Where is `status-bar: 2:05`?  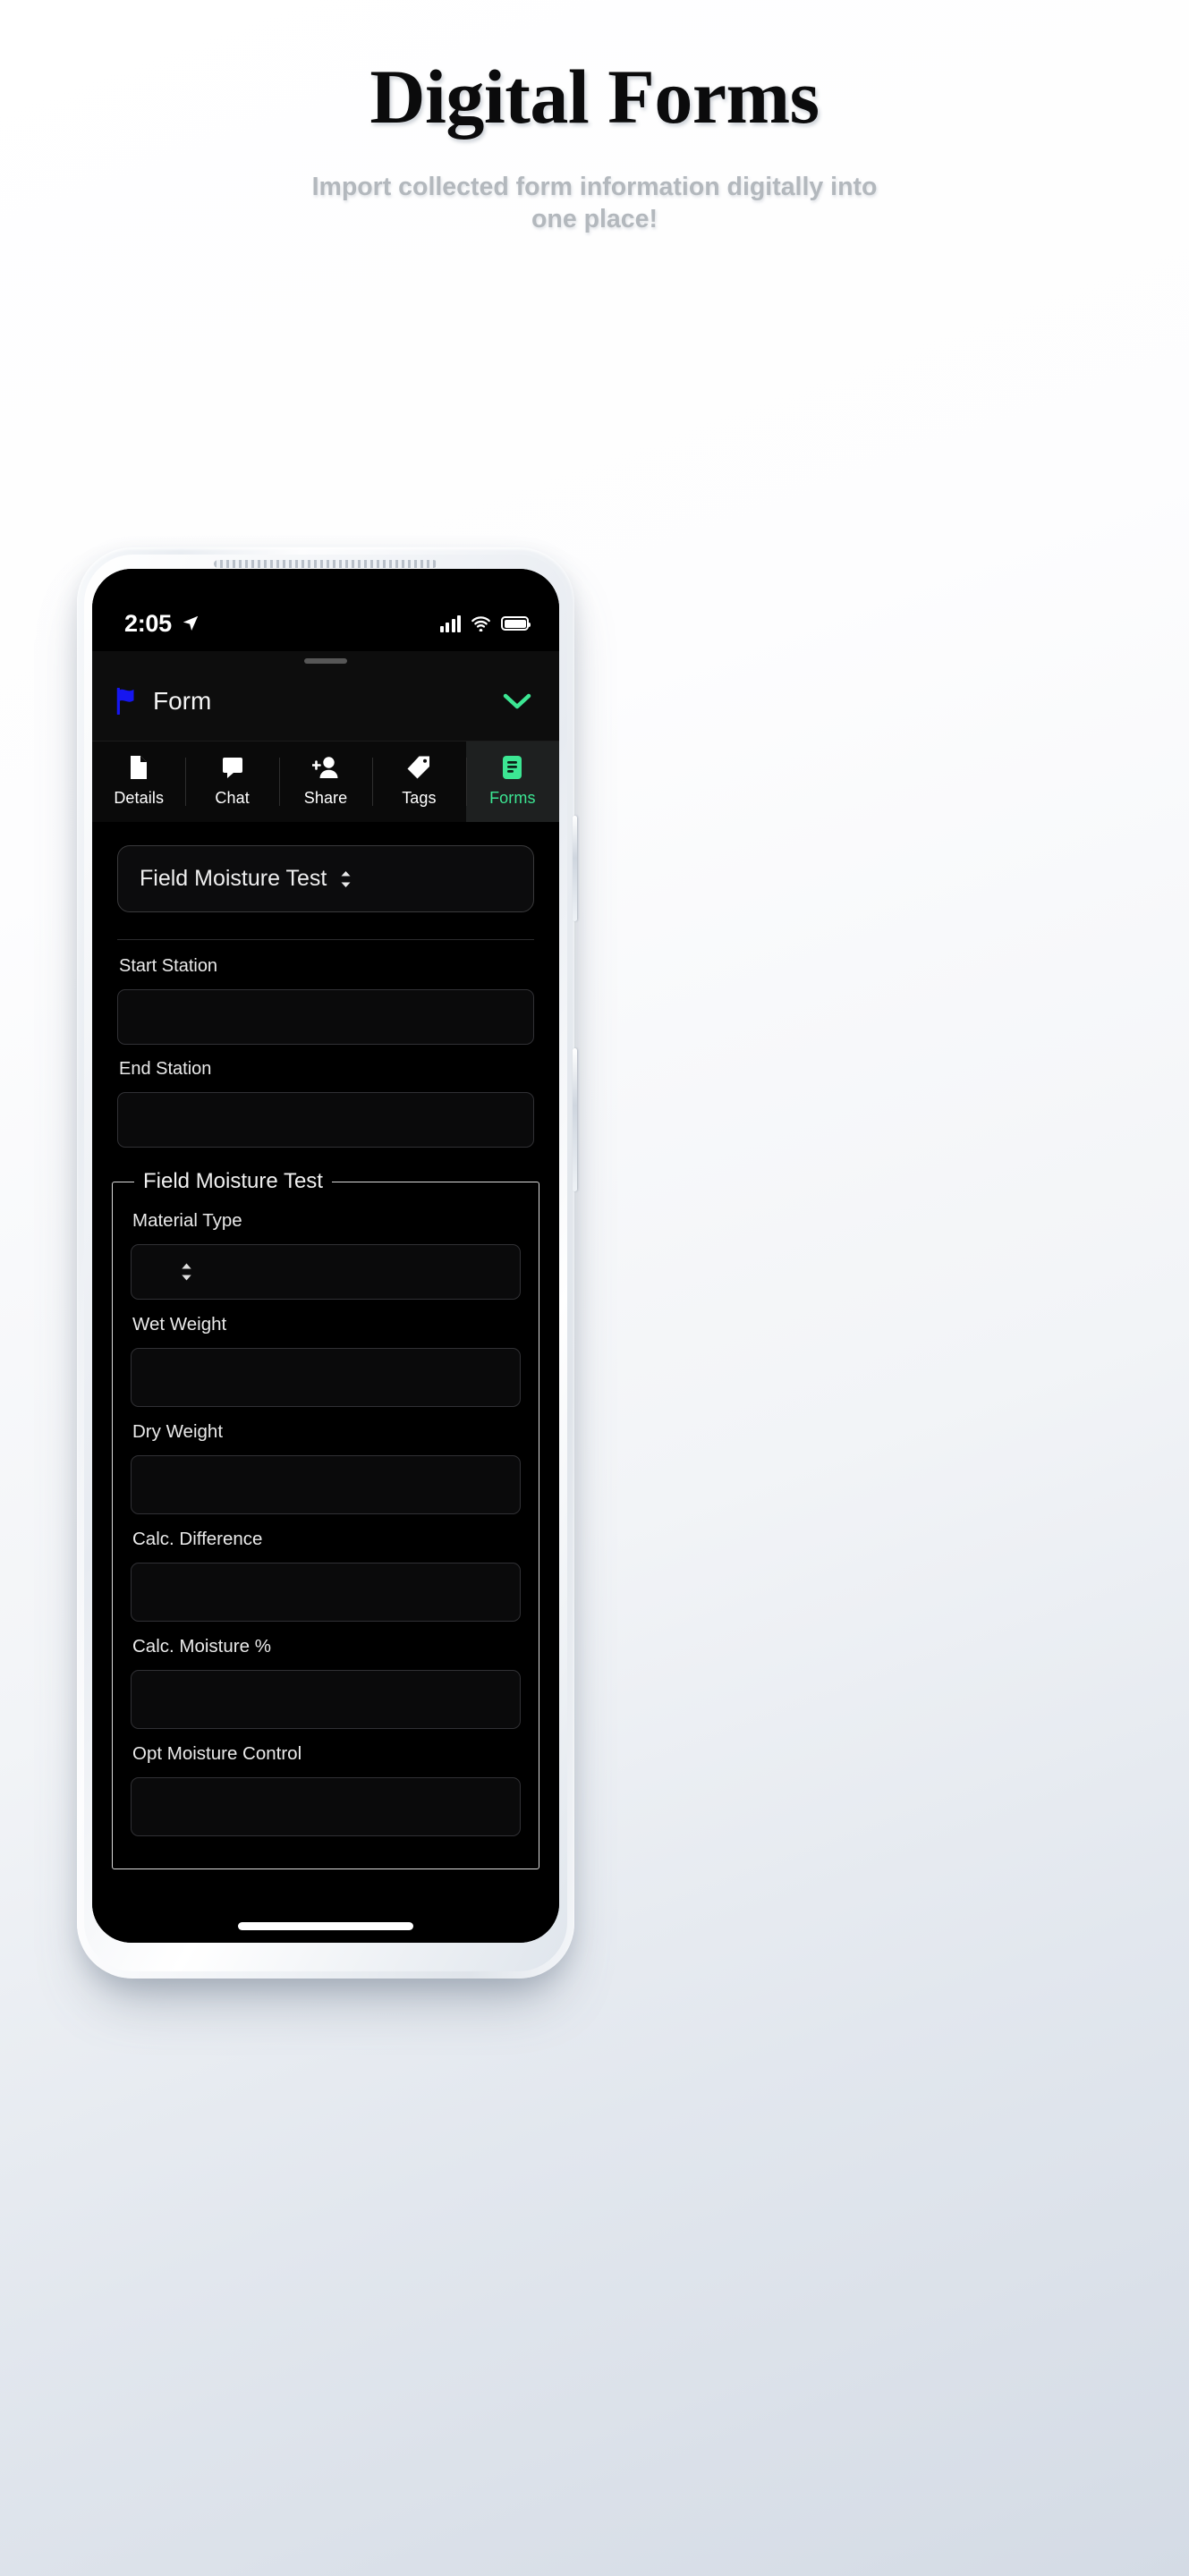
status-bar: 2:05 is located at coordinates (325, 610).